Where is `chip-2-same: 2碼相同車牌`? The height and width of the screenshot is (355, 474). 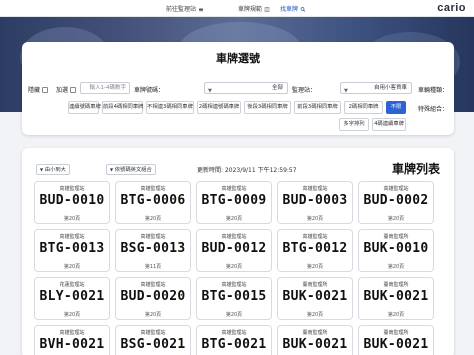 chip-2-same: 2碼相同車牌 is located at coordinates (363, 107).